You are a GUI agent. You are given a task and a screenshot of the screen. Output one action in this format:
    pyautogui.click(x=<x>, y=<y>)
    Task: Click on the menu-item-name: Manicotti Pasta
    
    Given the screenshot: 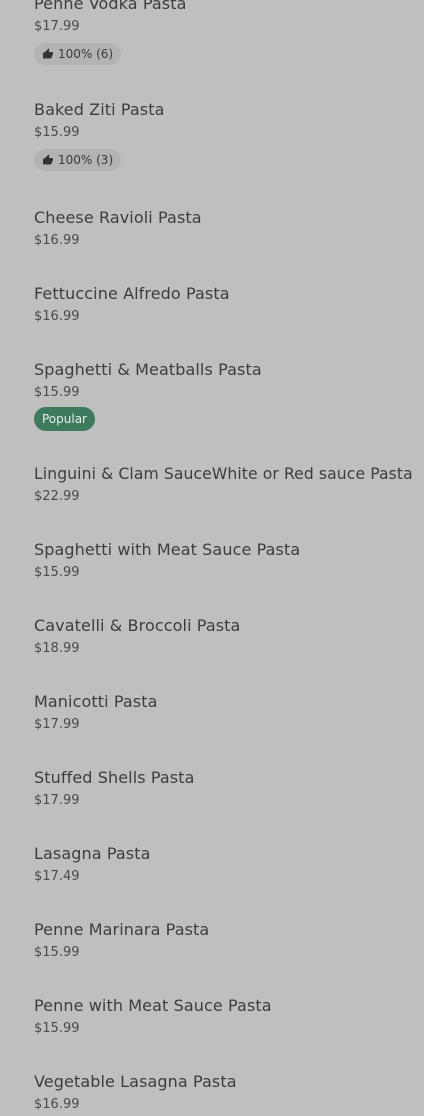 What is the action you would take?
    pyautogui.click(x=96, y=701)
    